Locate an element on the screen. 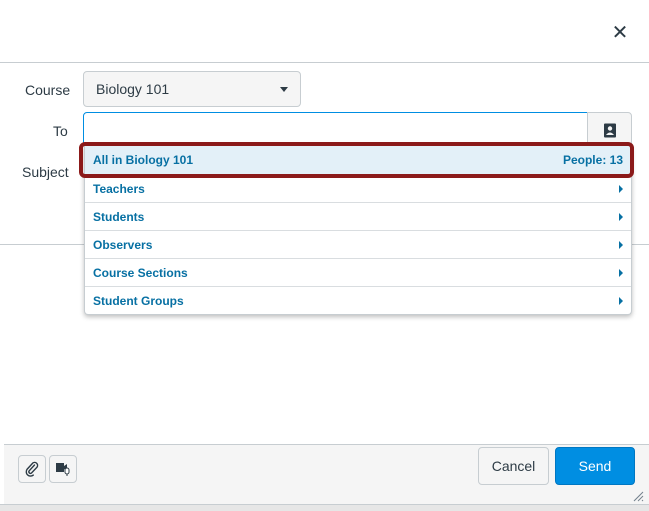 The height and width of the screenshot is (511, 649). address-book-icon is located at coordinates (609, 130).